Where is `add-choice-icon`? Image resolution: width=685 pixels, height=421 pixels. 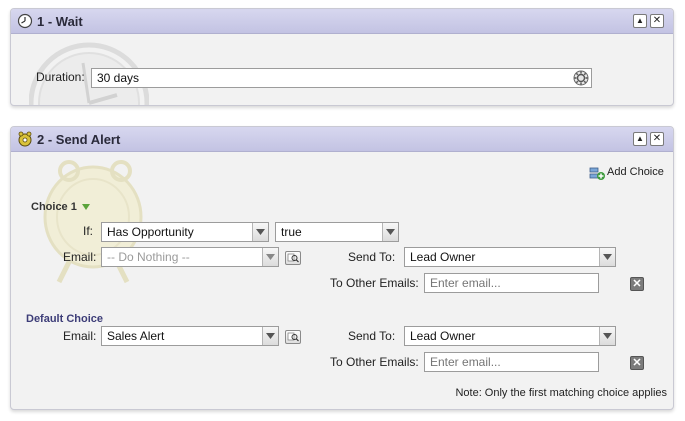 add-choice-icon is located at coordinates (597, 173).